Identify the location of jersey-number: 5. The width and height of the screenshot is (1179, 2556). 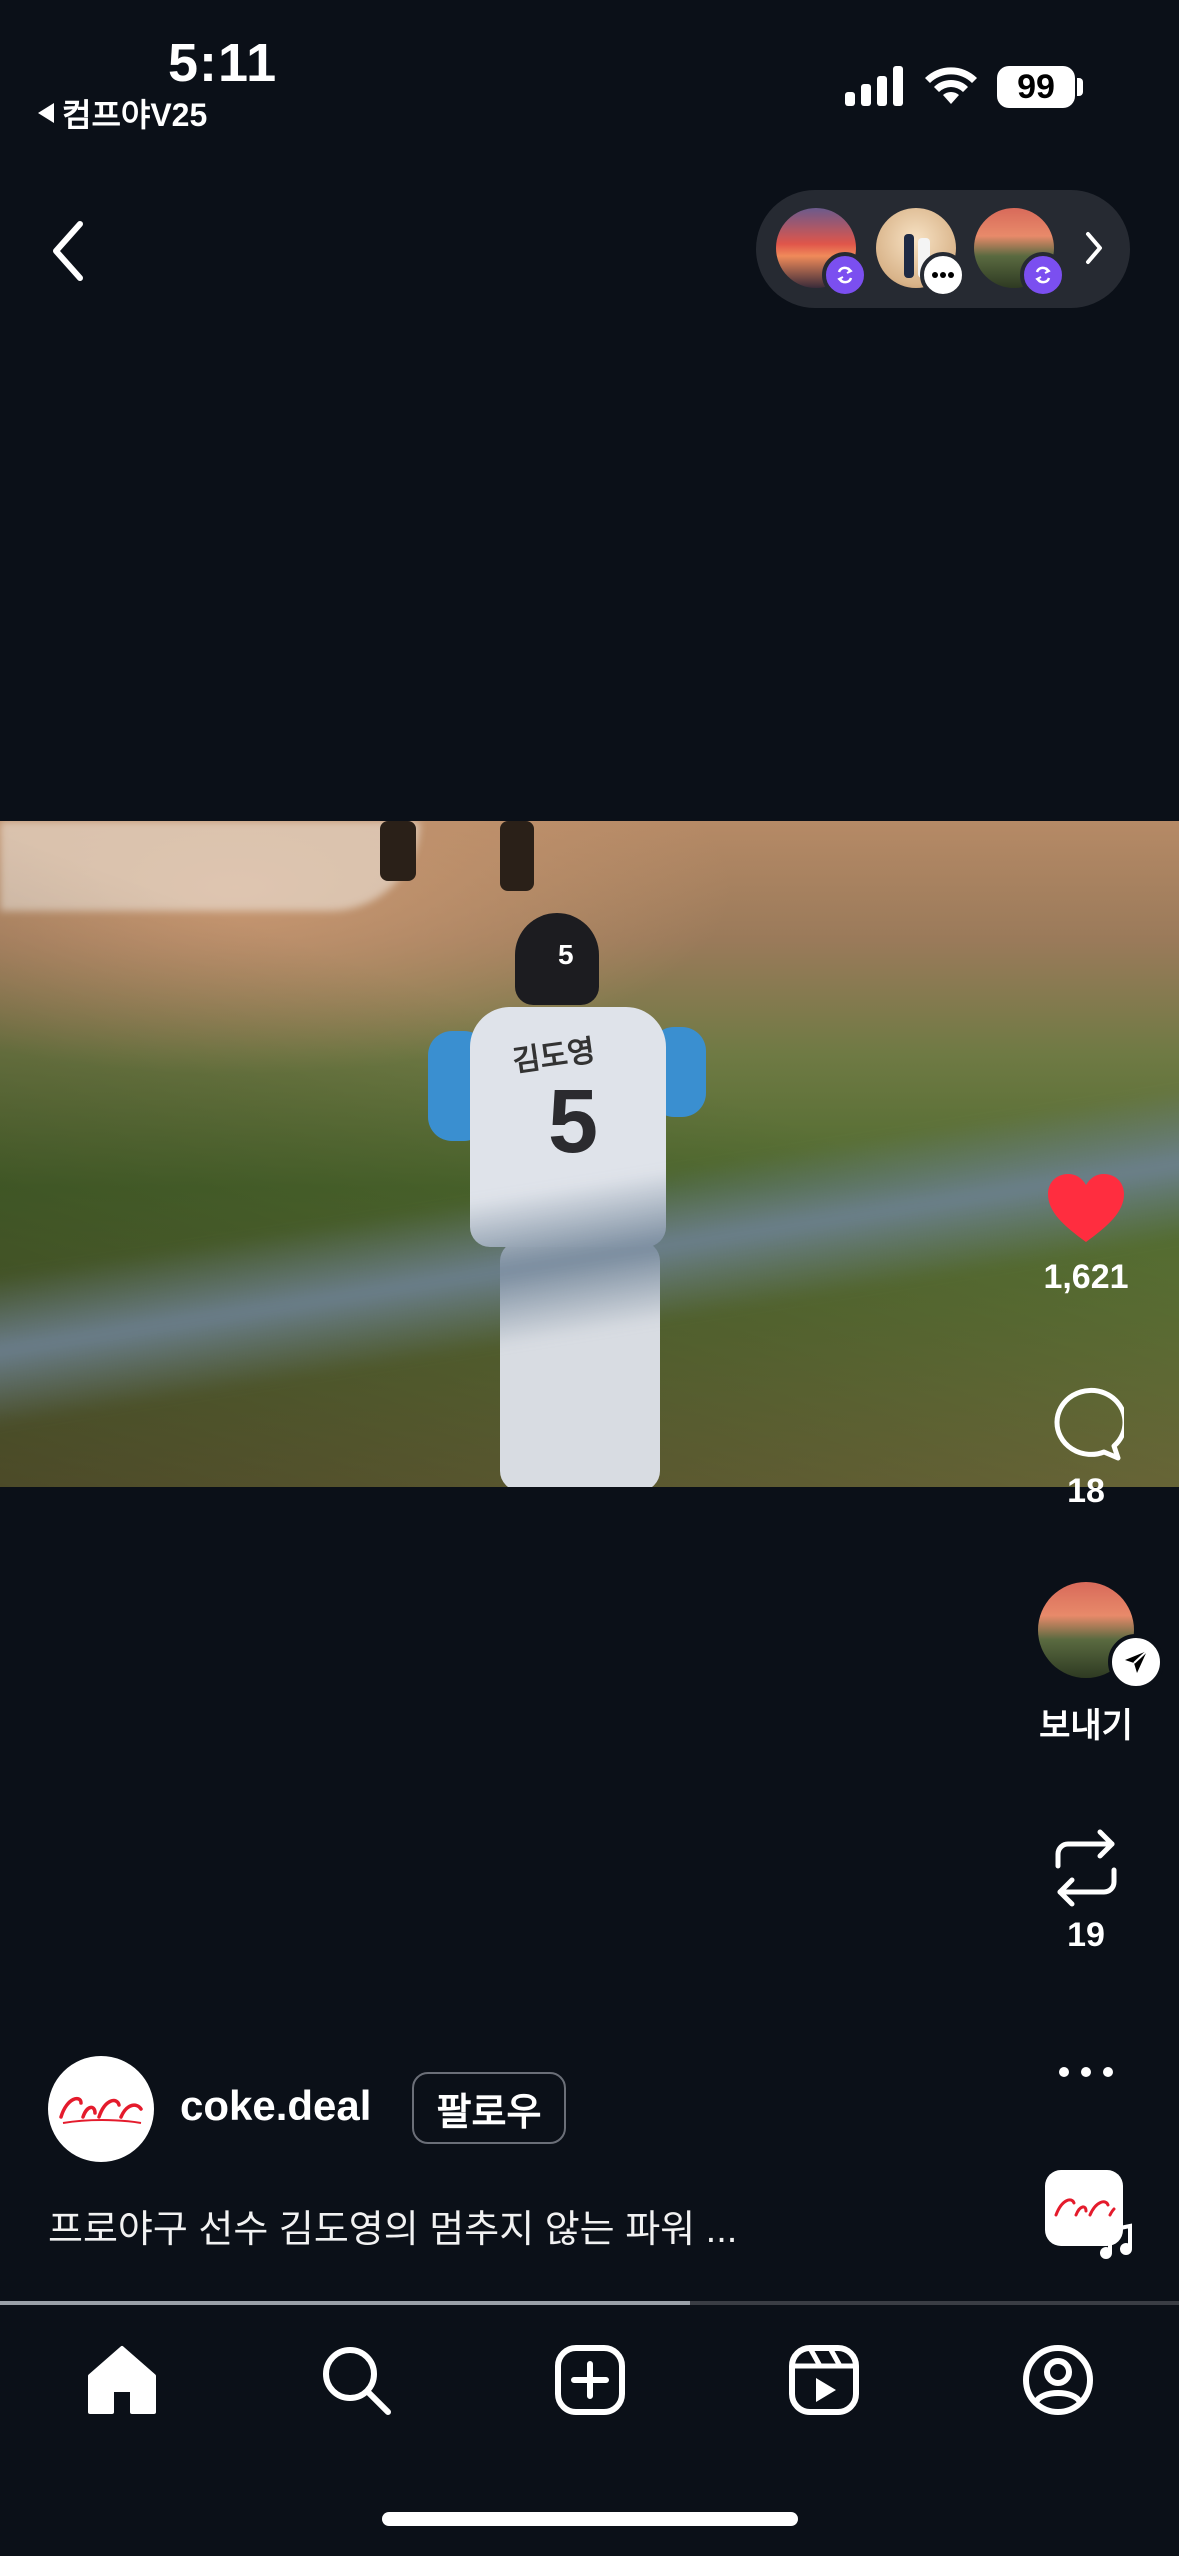
(573, 1122).